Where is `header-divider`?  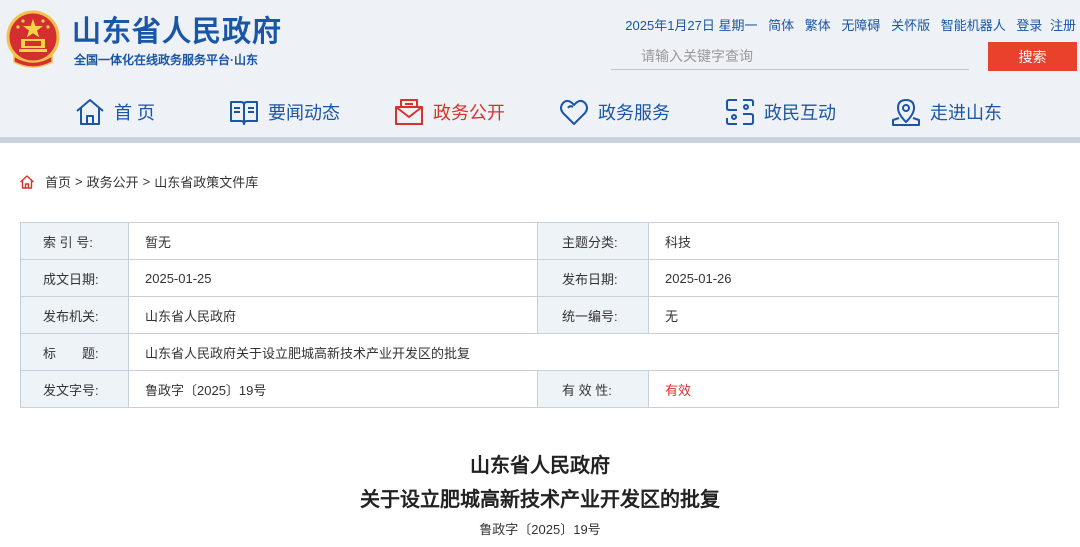 header-divider is located at coordinates (540, 140).